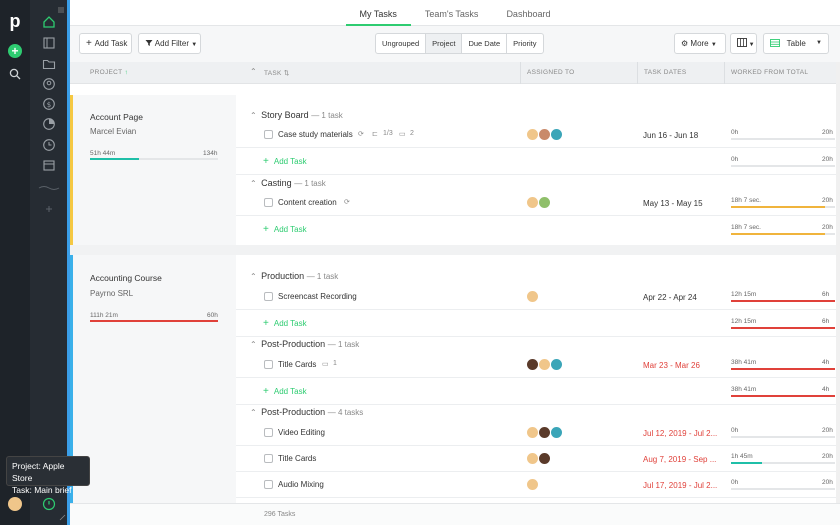  I want to click on clock-icon, so click(49, 145).